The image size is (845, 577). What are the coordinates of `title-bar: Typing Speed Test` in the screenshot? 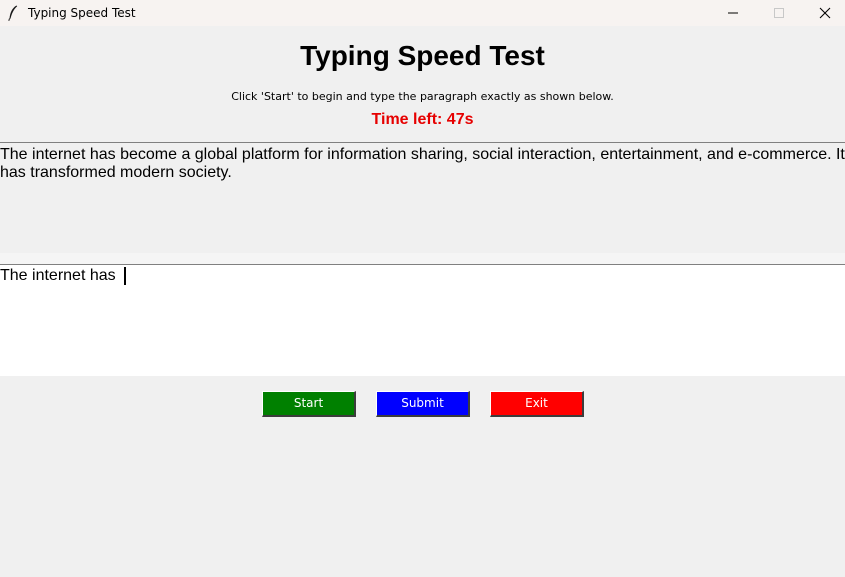 It's located at (422, 13).